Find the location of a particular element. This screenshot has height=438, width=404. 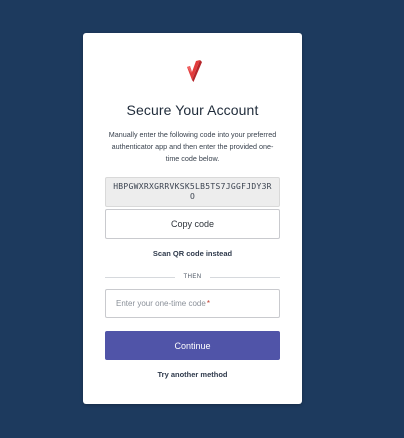

brand-shield-check-icon is located at coordinates (194, 71).